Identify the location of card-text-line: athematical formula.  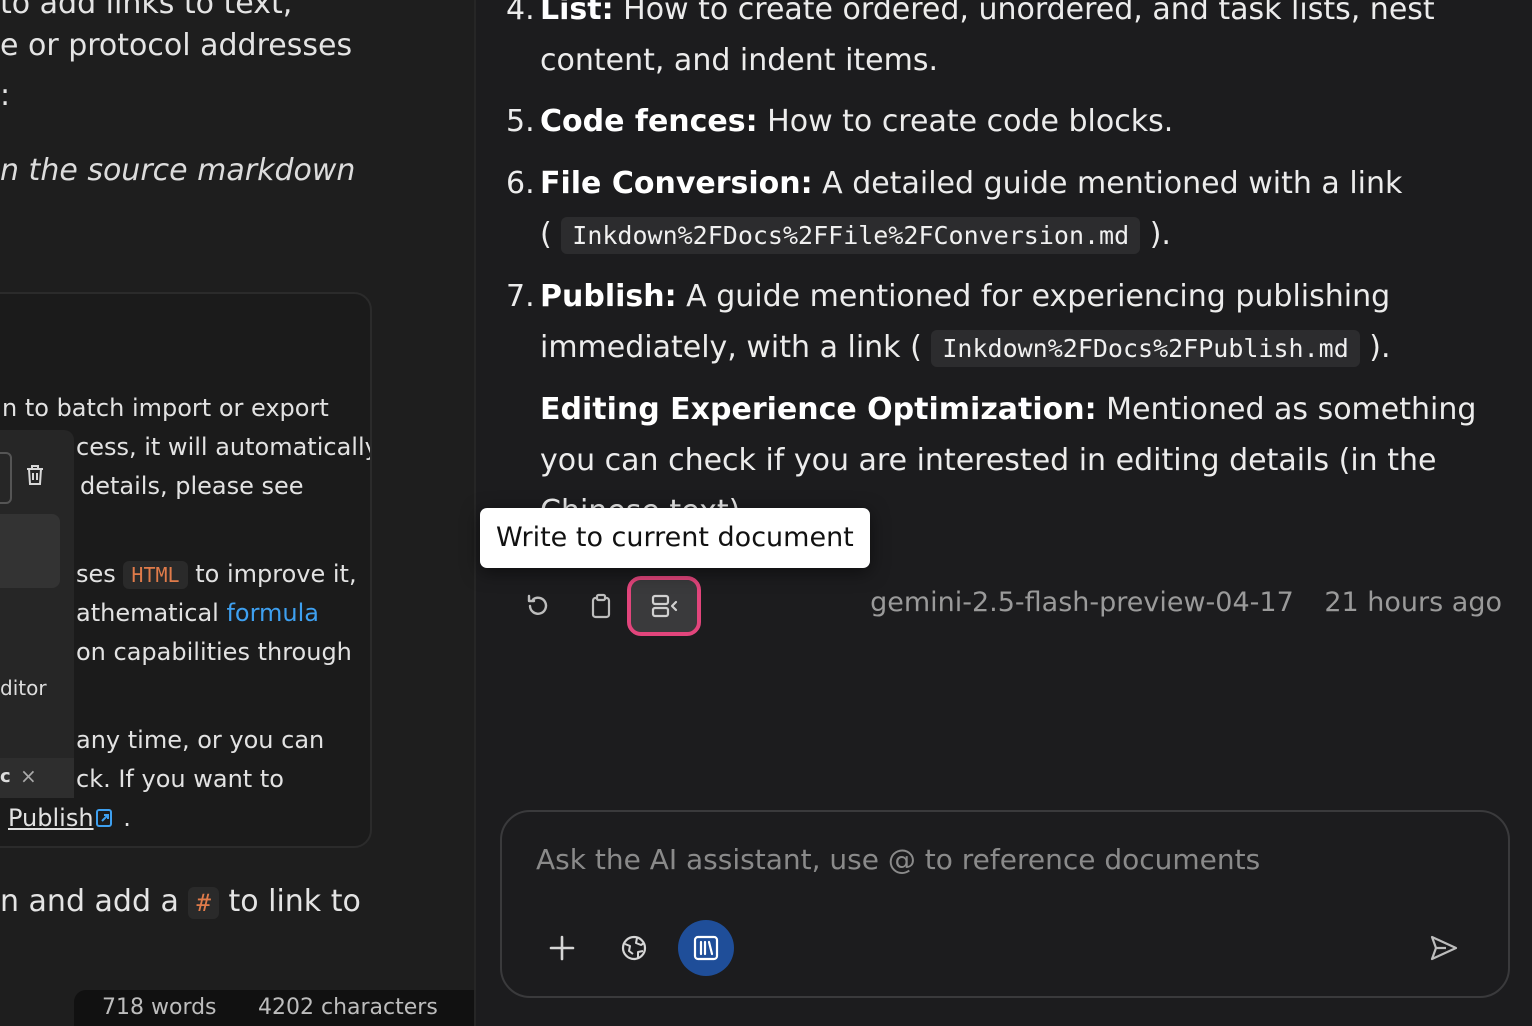
(197, 613).